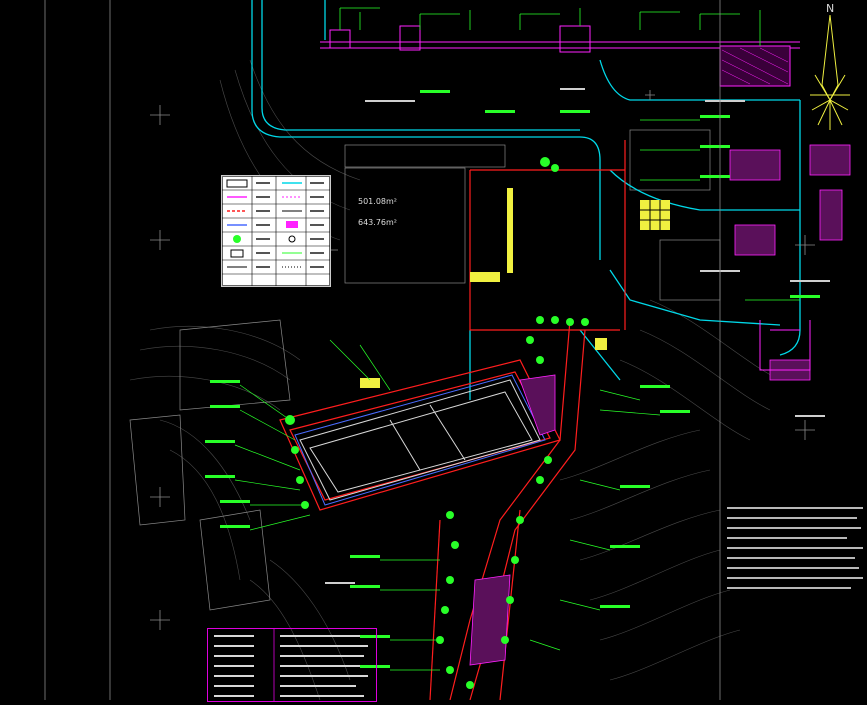  Describe the element at coordinates (377, 201) in the screenshot. I see `area-value-1: 501.08m²` at that location.